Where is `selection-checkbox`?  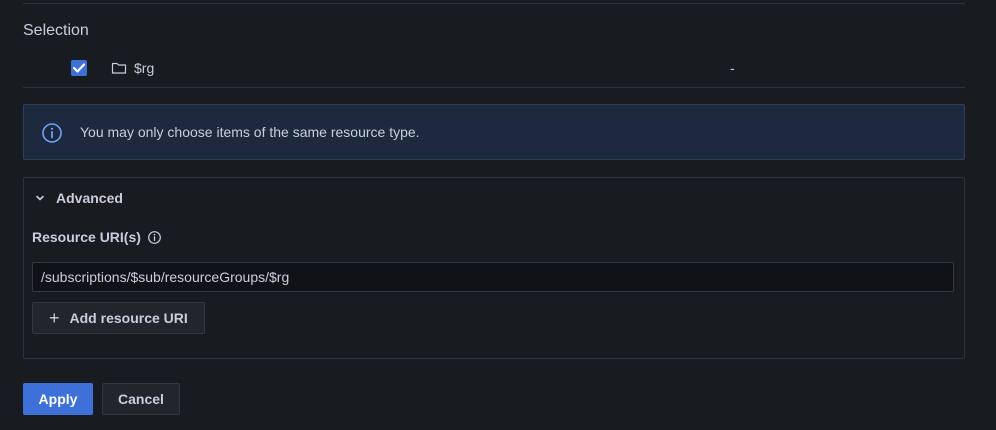
selection-checkbox is located at coordinates (79, 68).